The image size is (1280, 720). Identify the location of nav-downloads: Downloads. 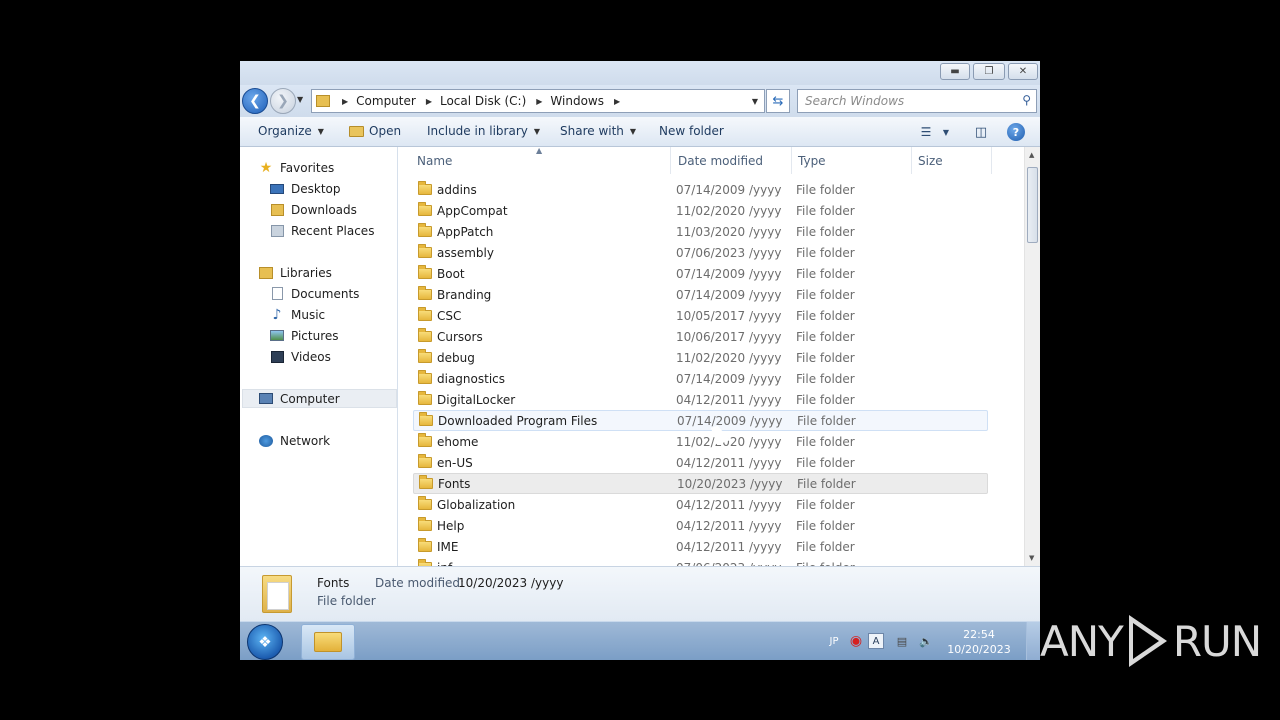
(313, 209).